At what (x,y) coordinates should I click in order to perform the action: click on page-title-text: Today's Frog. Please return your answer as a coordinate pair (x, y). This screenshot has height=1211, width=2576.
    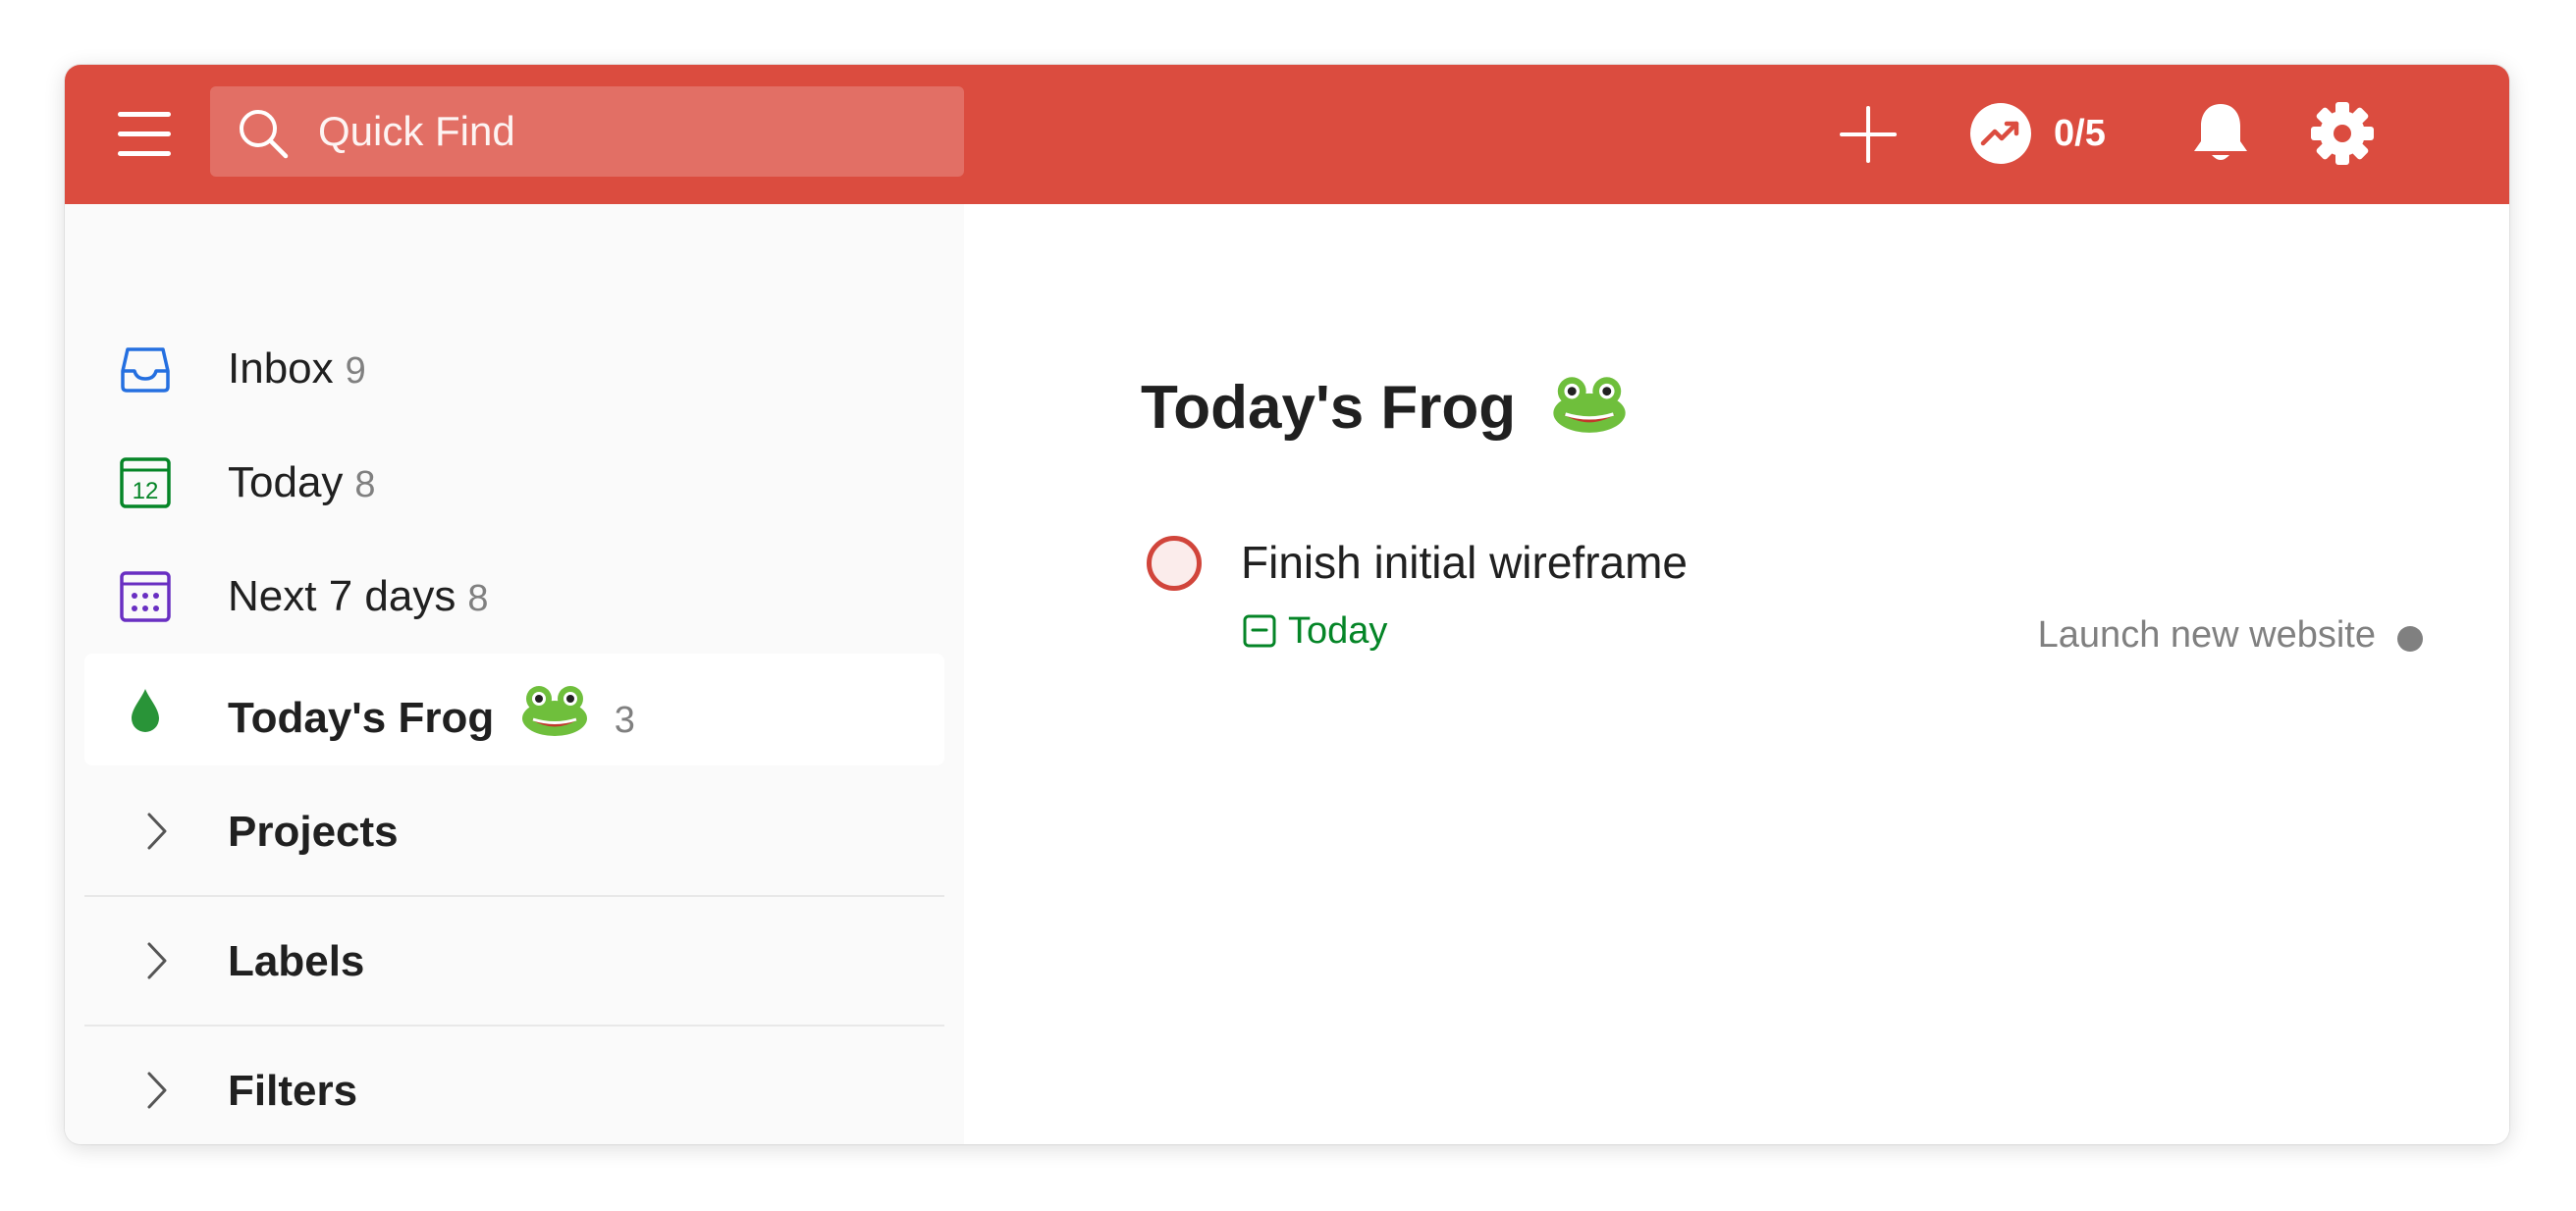
    Looking at the image, I should click on (1329, 408).